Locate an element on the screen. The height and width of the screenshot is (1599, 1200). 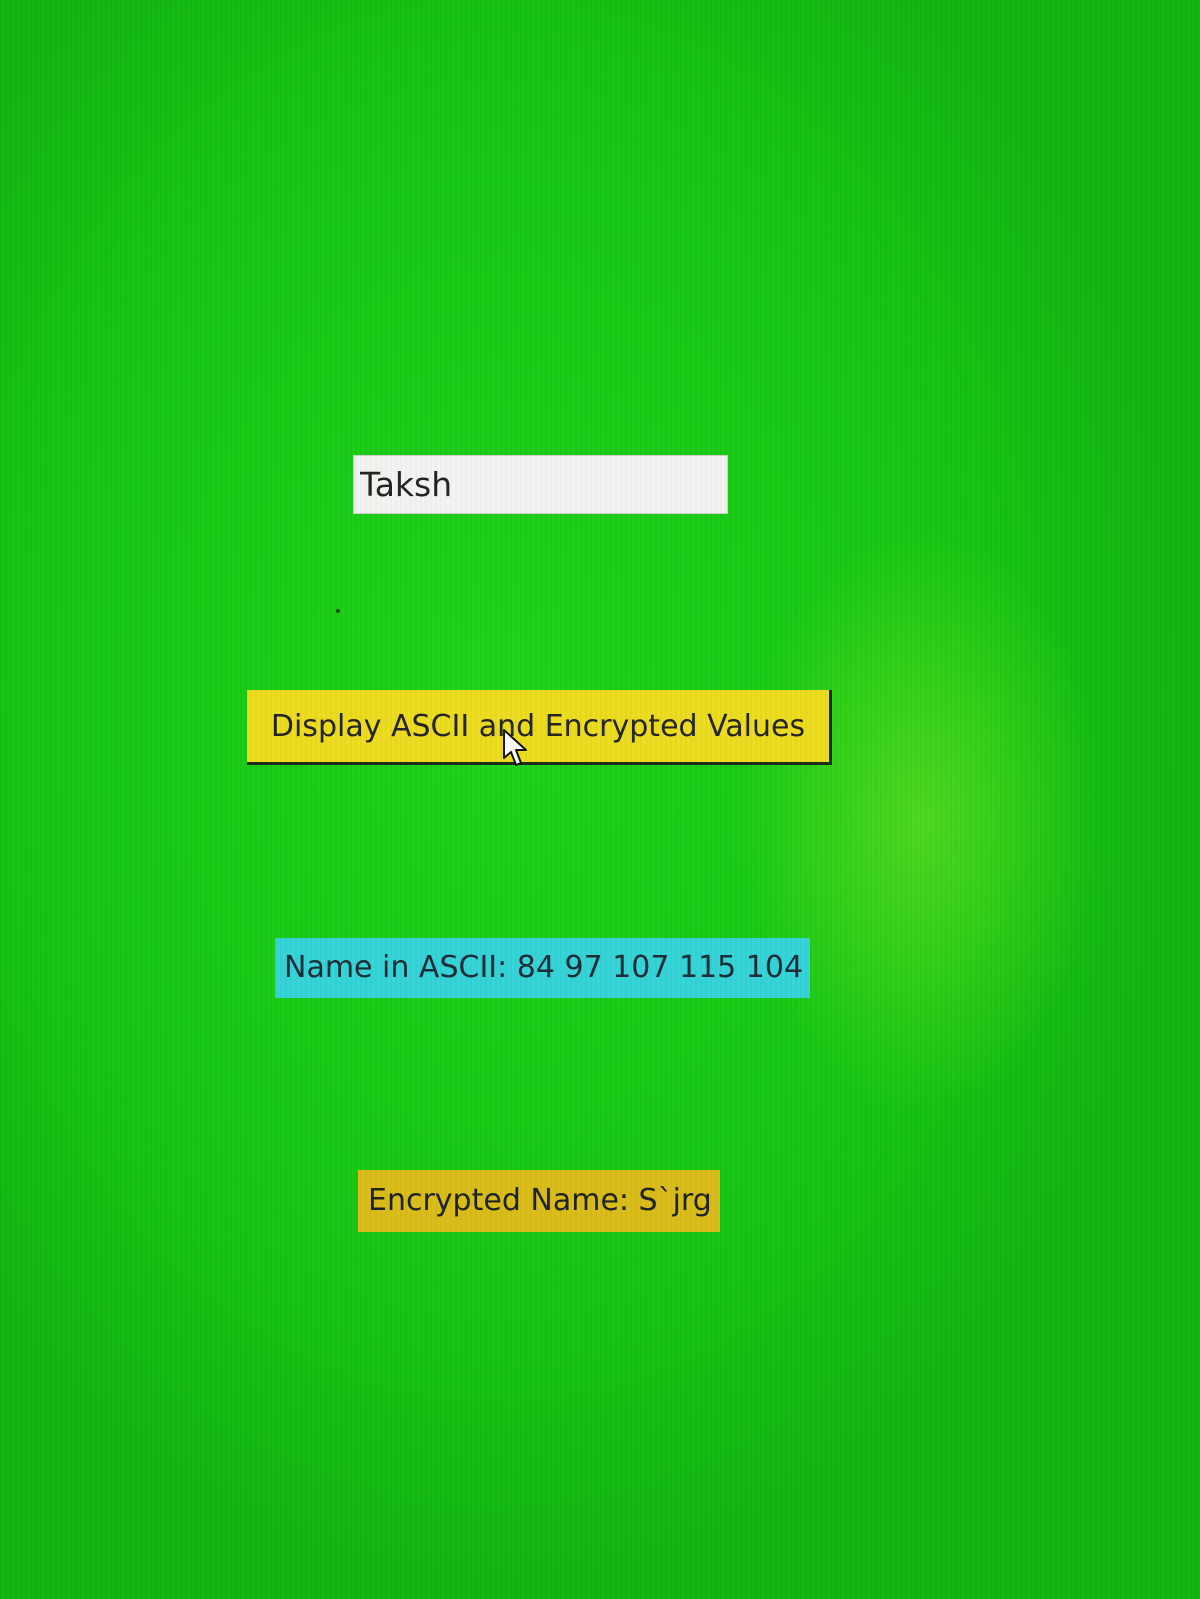
mouse-pointer-icon is located at coordinates (515, 747).